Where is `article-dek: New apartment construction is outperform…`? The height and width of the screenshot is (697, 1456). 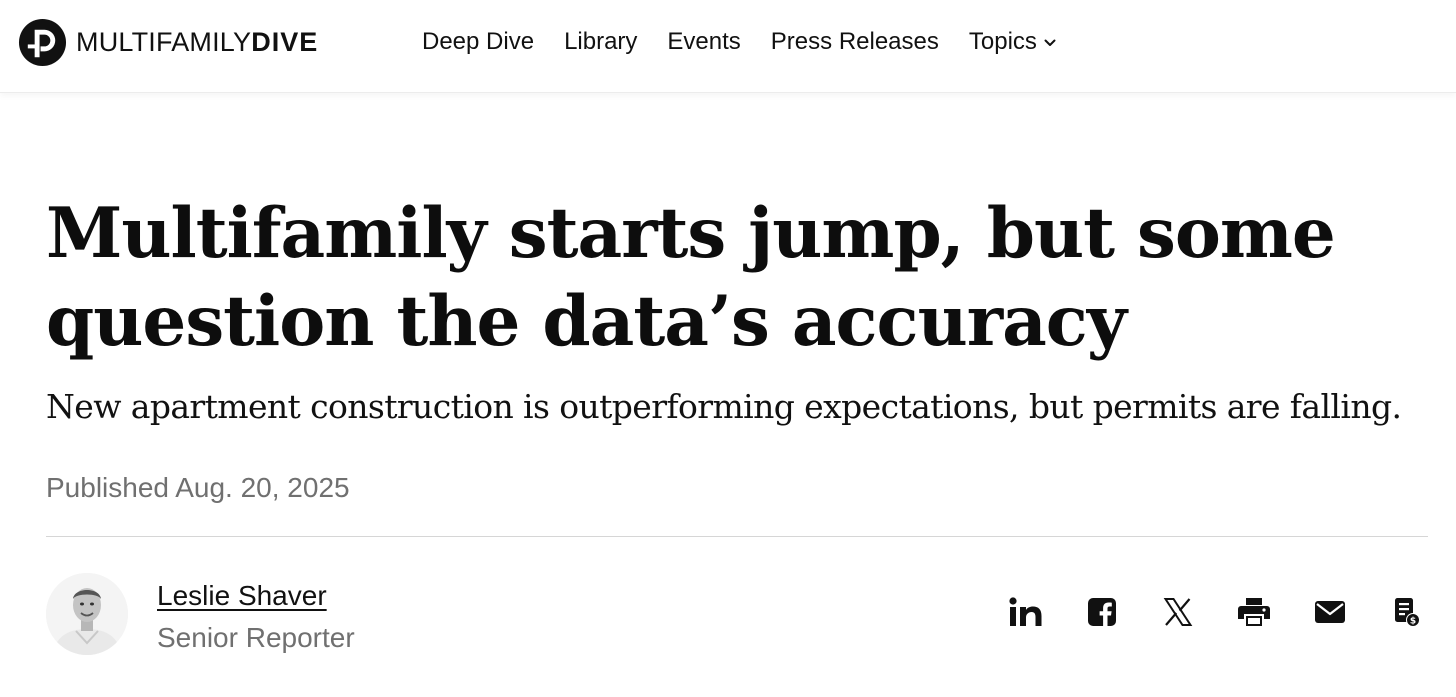 article-dek: New apartment construction is outperform… is located at coordinates (724, 406).